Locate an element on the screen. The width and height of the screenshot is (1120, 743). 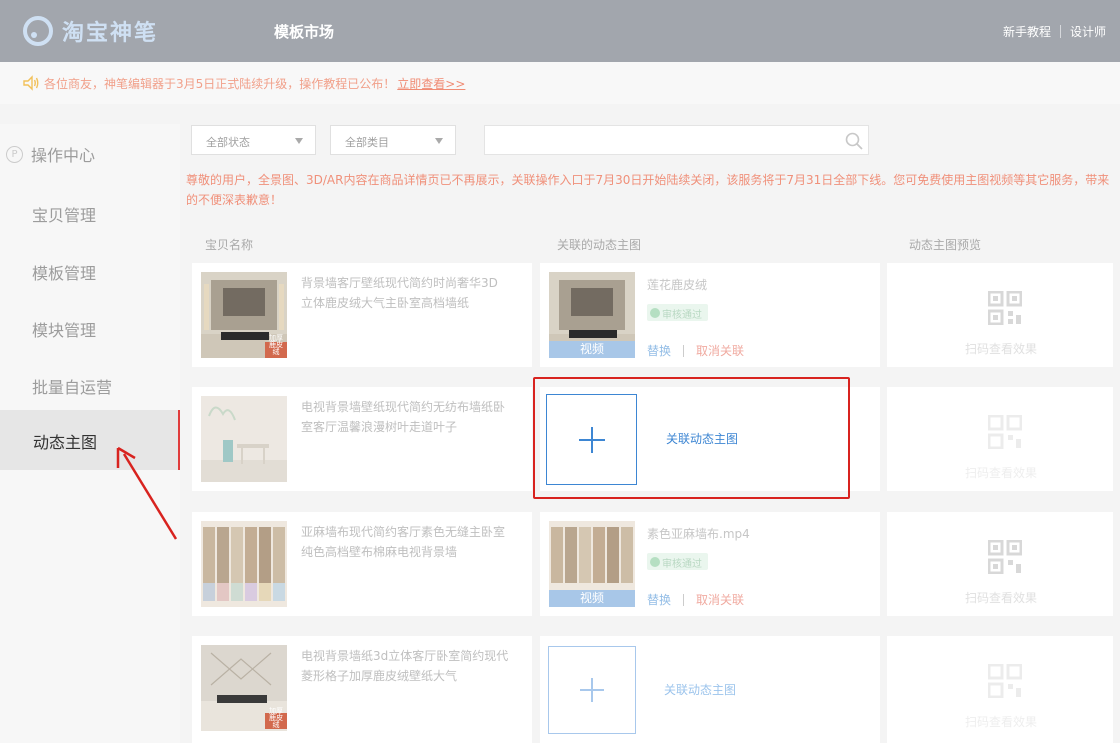
top-header: 淘宝神笔 模板市场 新手教程 设计师 is located at coordinates (560, 31).